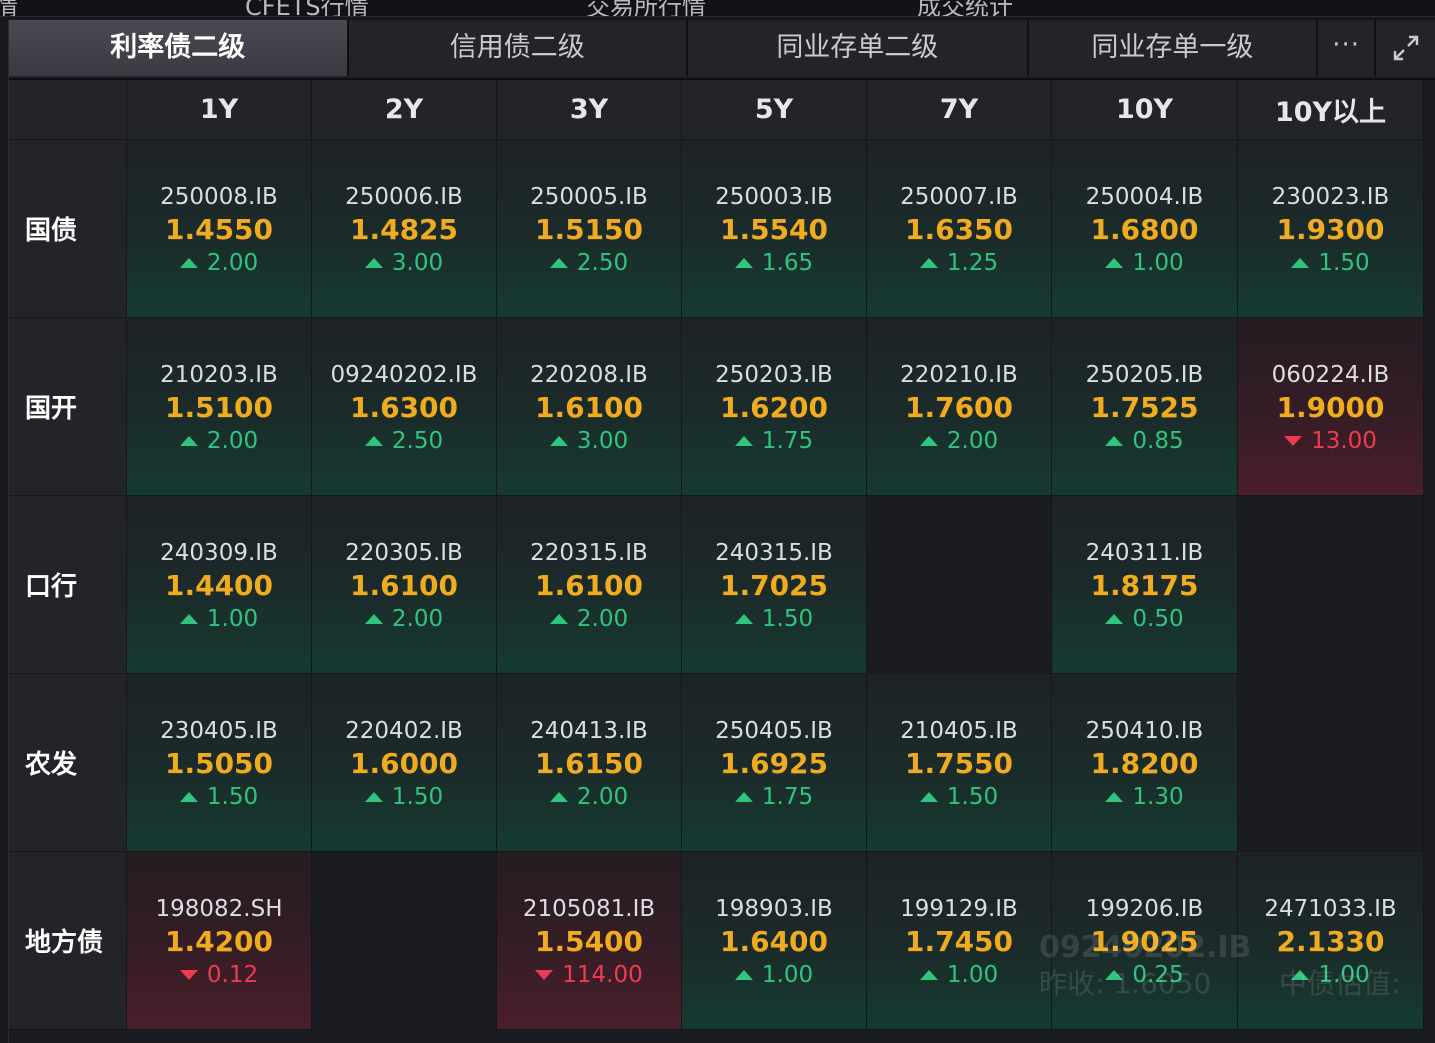 The height and width of the screenshot is (1043, 1435). I want to click on quote-cell: 230405.IB 1.5050 1.50, so click(219, 763).